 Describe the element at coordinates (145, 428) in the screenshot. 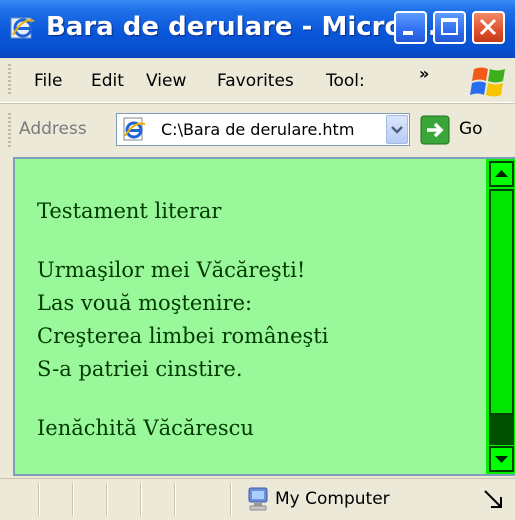

I see `poem-author: Ienăchită Văcărescu` at that location.